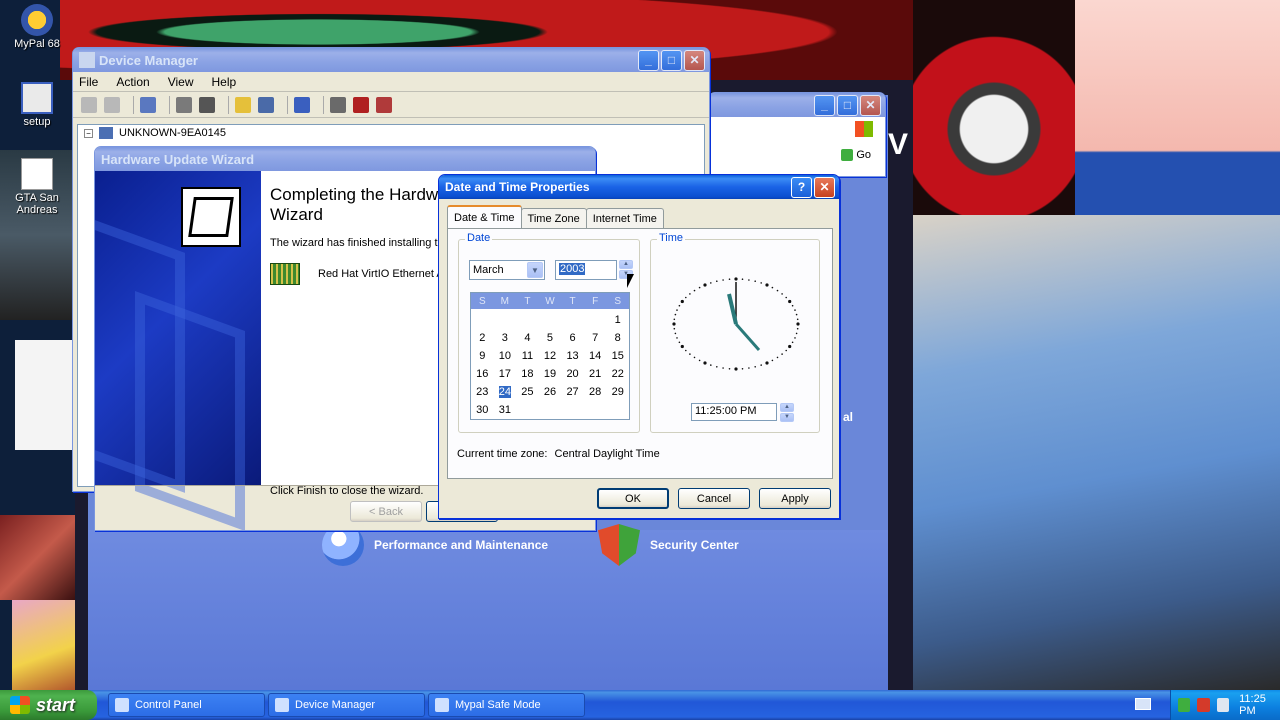 The image size is (1280, 720). Describe the element at coordinates (132, 82) in the screenshot. I see `menu-action: Action` at that location.